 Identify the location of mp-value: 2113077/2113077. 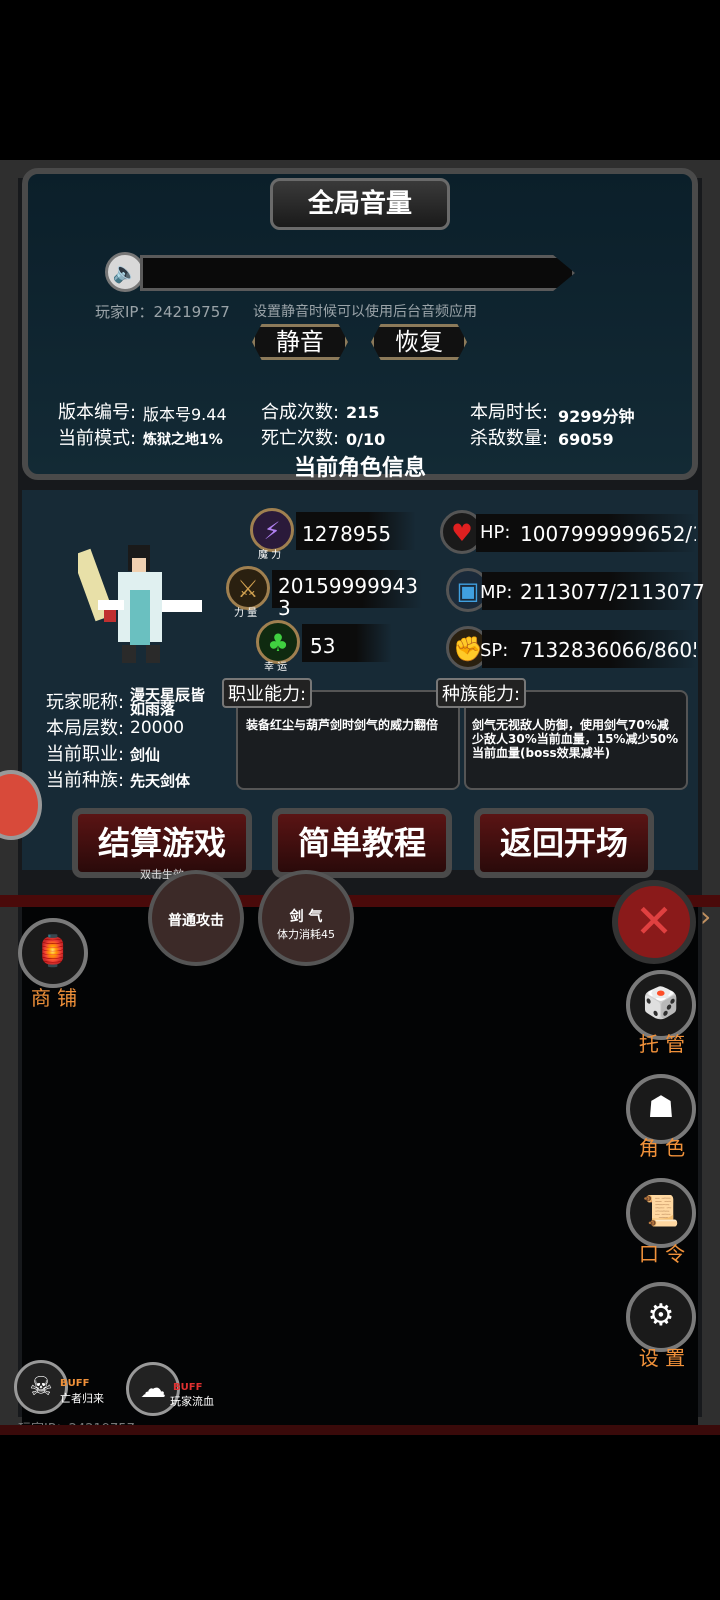
(612, 592).